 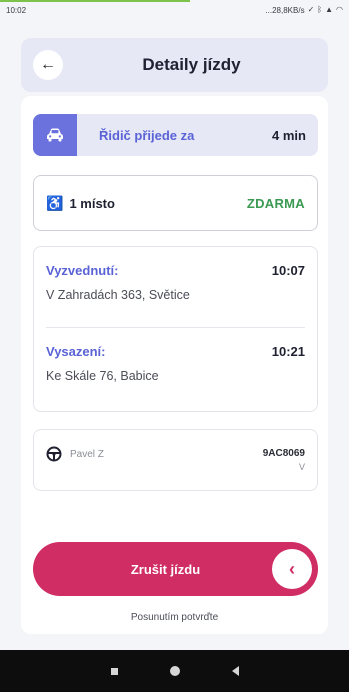 What do you see at coordinates (76, 351) in the screenshot?
I see `dropoff-label: Vysazení:` at bounding box center [76, 351].